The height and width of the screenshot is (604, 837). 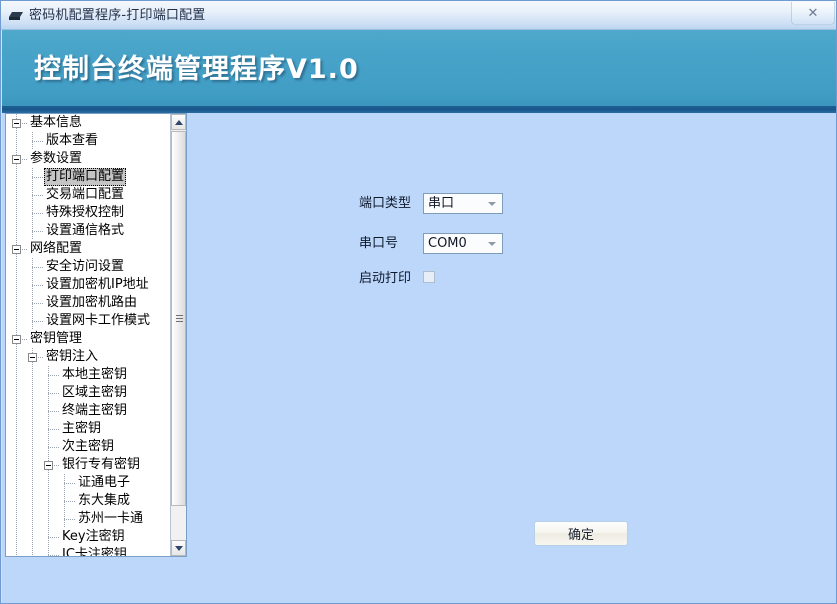 I want to click on port-type-select: 串口, so click(x=463, y=203).